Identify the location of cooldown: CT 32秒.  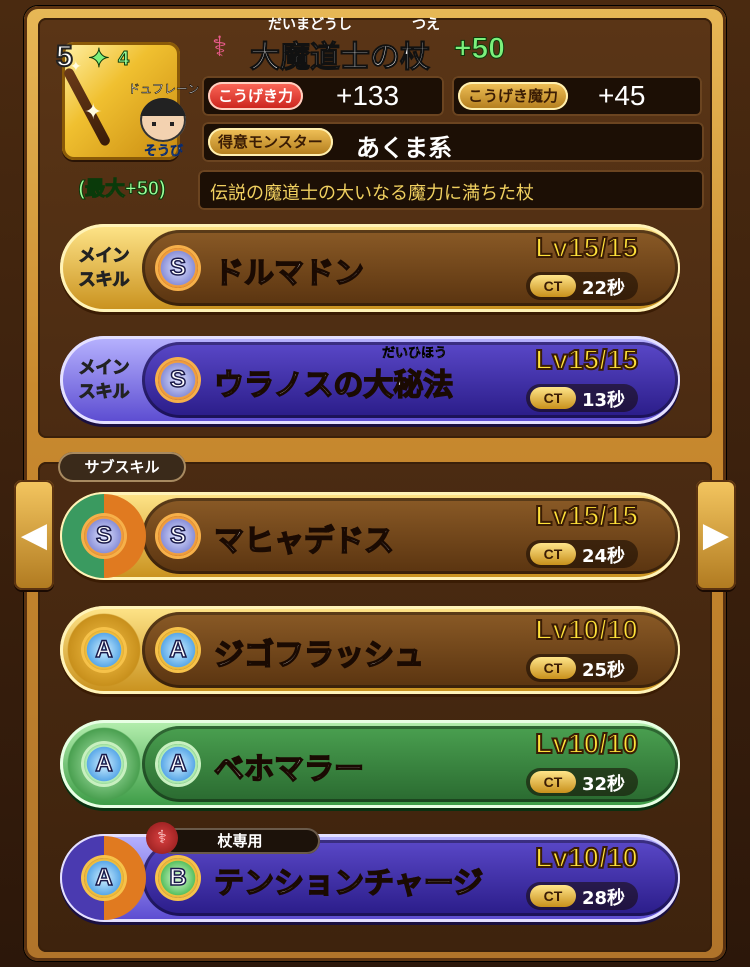
(582, 782).